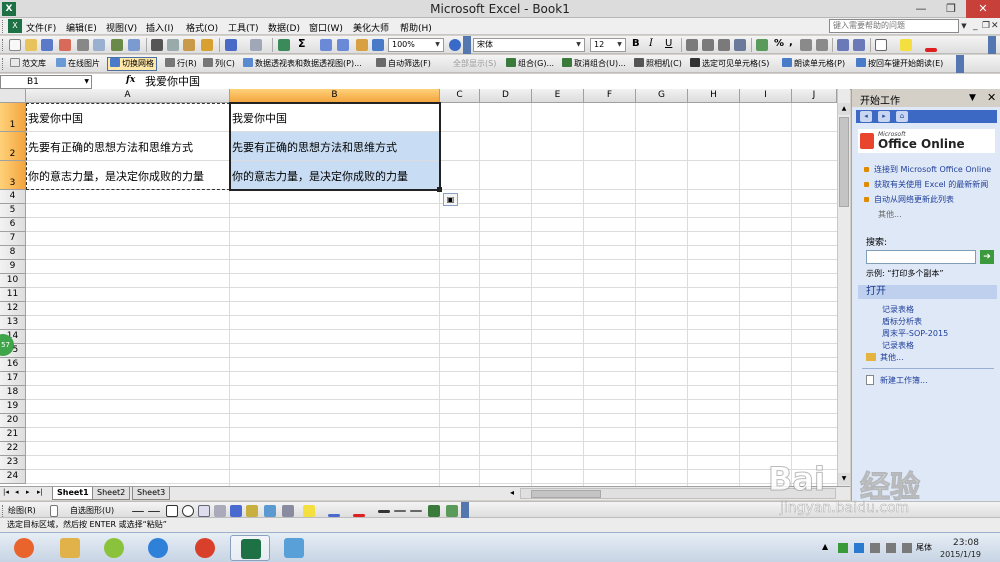  Describe the element at coordinates (964, 26) in the screenshot. I see `help-dropdown-icon: ▼` at that location.